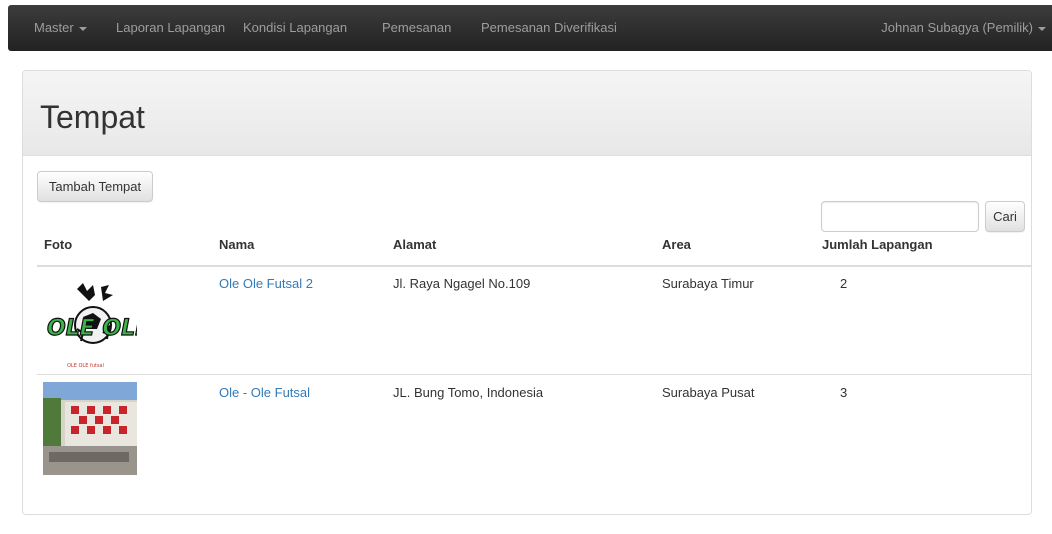 The width and height of the screenshot is (1052, 534). Describe the element at coordinates (58, 244) in the screenshot. I see `column-header-foto: Foto` at that location.